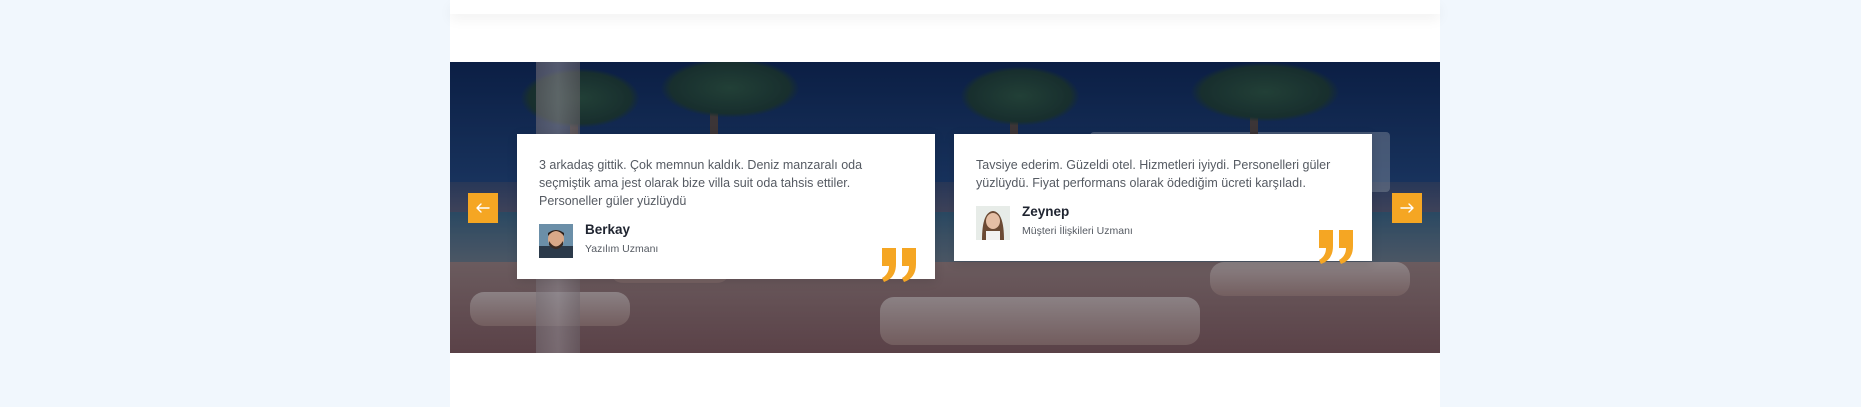 The image size is (1861, 407). I want to click on reviewer-role: Müşteri İlişkileri Uzmanı, so click(1077, 231).